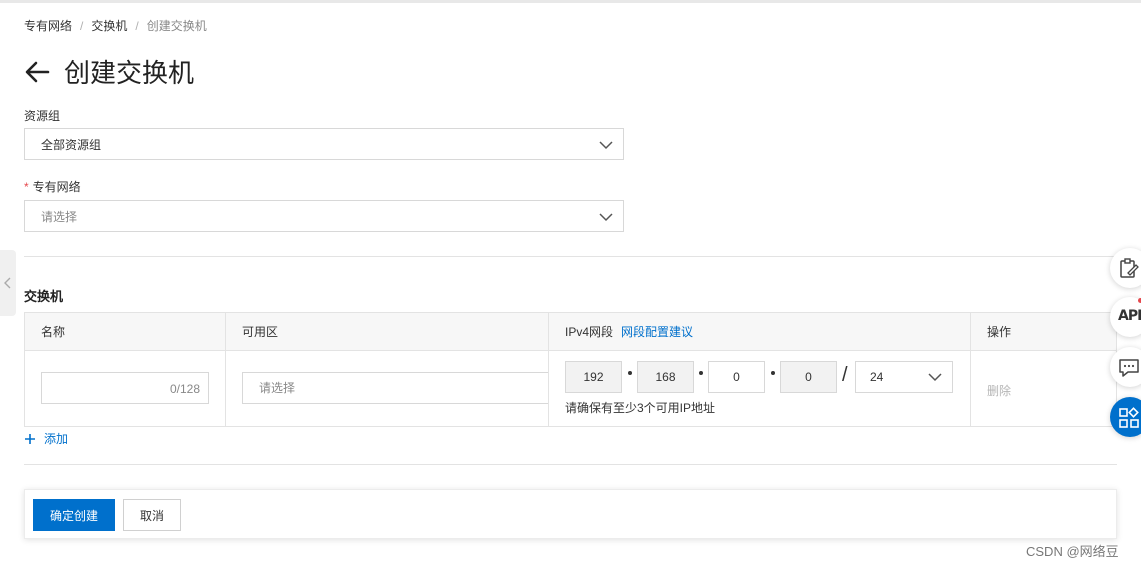 This screenshot has width=1141, height=565. What do you see at coordinates (665, 377) in the screenshot?
I see `ip-octet-2: 168` at bounding box center [665, 377].